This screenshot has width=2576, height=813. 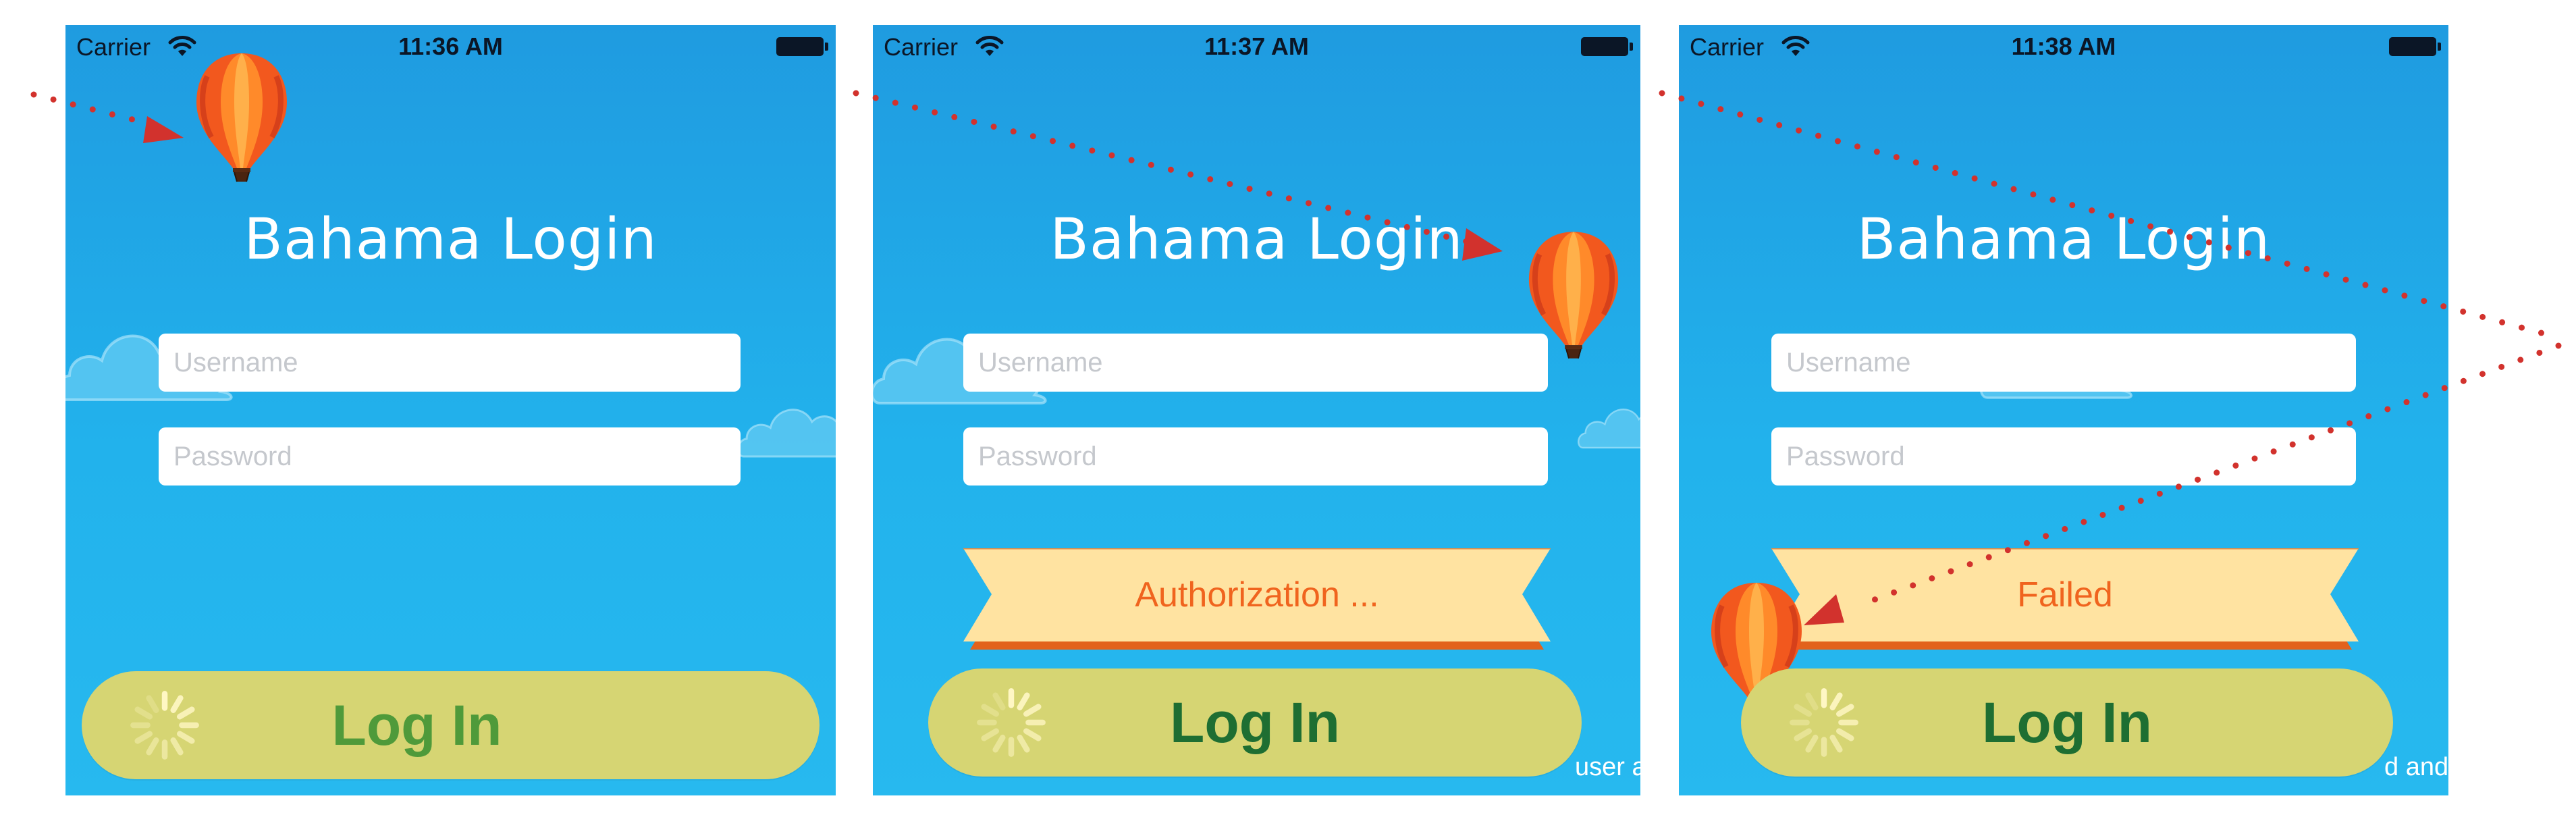 I want to click on footer-text: d and, so click(x=2416, y=767).